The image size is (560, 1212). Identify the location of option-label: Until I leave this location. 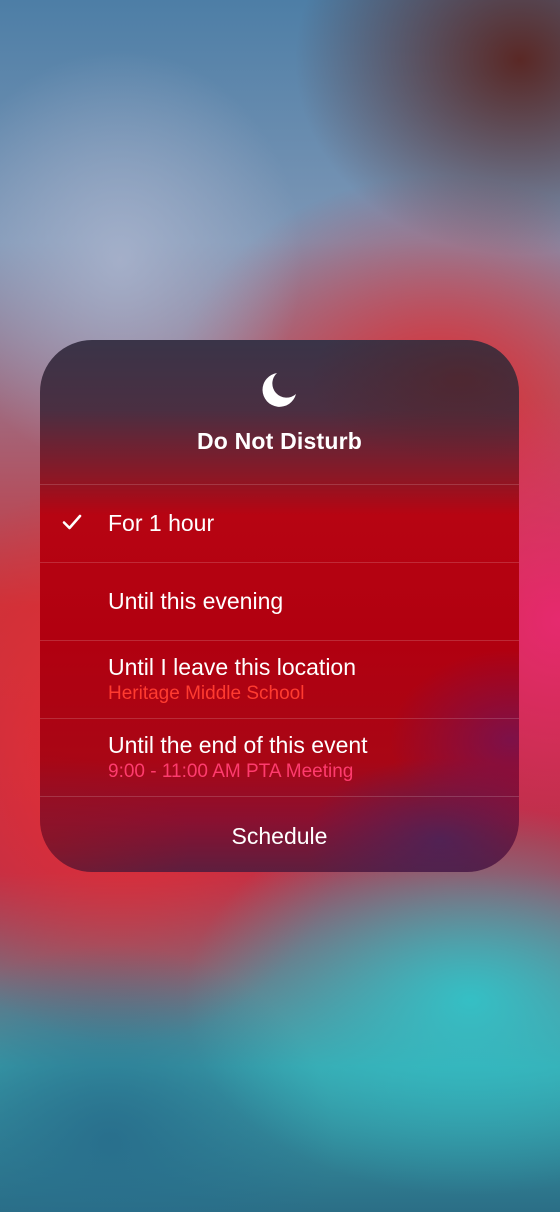
(232, 667).